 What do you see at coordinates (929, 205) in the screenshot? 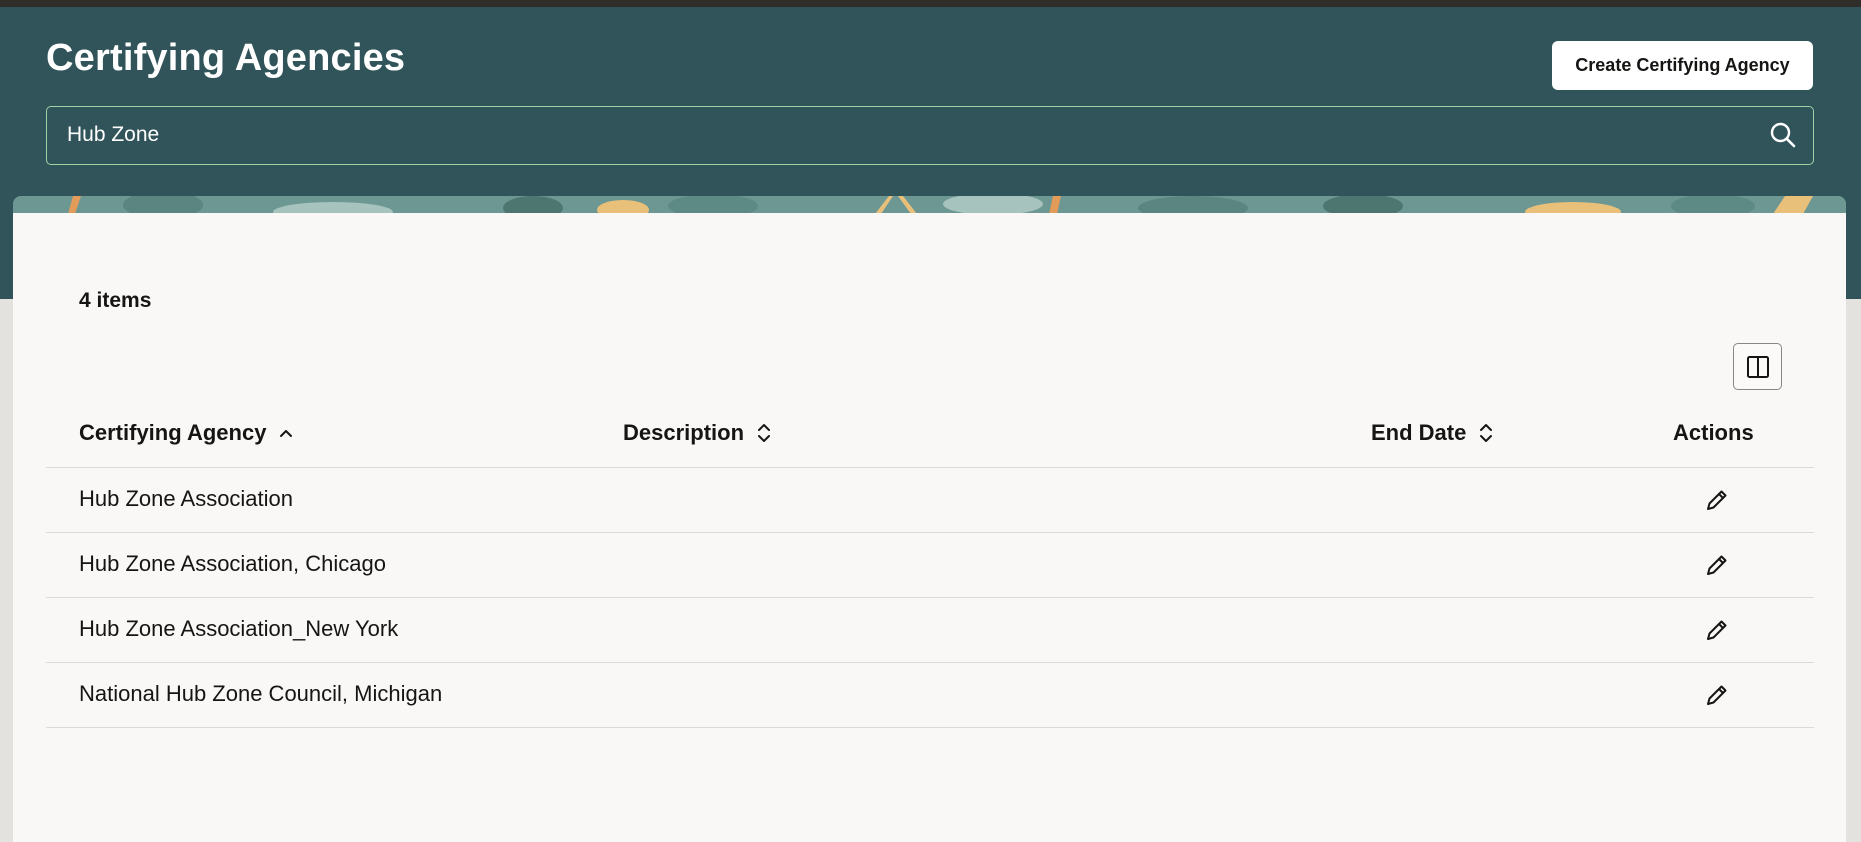
I see `decorative-banner` at bounding box center [929, 205].